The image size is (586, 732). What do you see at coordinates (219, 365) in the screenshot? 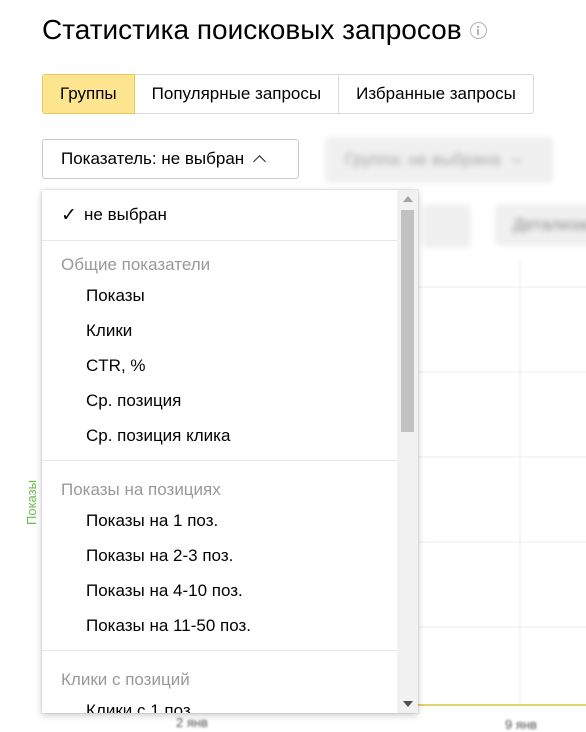
I see `dropdown-item-ctr: CTR, %` at bounding box center [219, 365].